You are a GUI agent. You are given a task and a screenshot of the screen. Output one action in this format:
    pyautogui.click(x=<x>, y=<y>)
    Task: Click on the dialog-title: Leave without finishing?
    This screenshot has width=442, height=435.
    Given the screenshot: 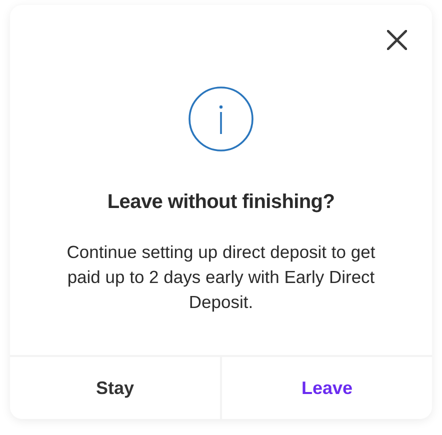 What is the action you would take?
    pyautogui.click(x=221, y=202)
    